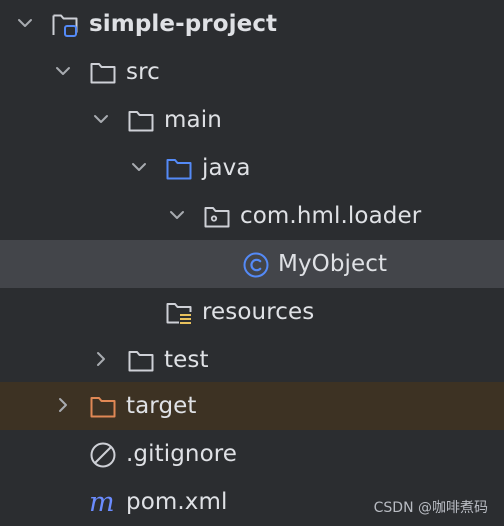 The image size is (504, 526). Describe the element at coordinates (186, 360) in the screenshot. I see `tree-row-label: test` at that location.